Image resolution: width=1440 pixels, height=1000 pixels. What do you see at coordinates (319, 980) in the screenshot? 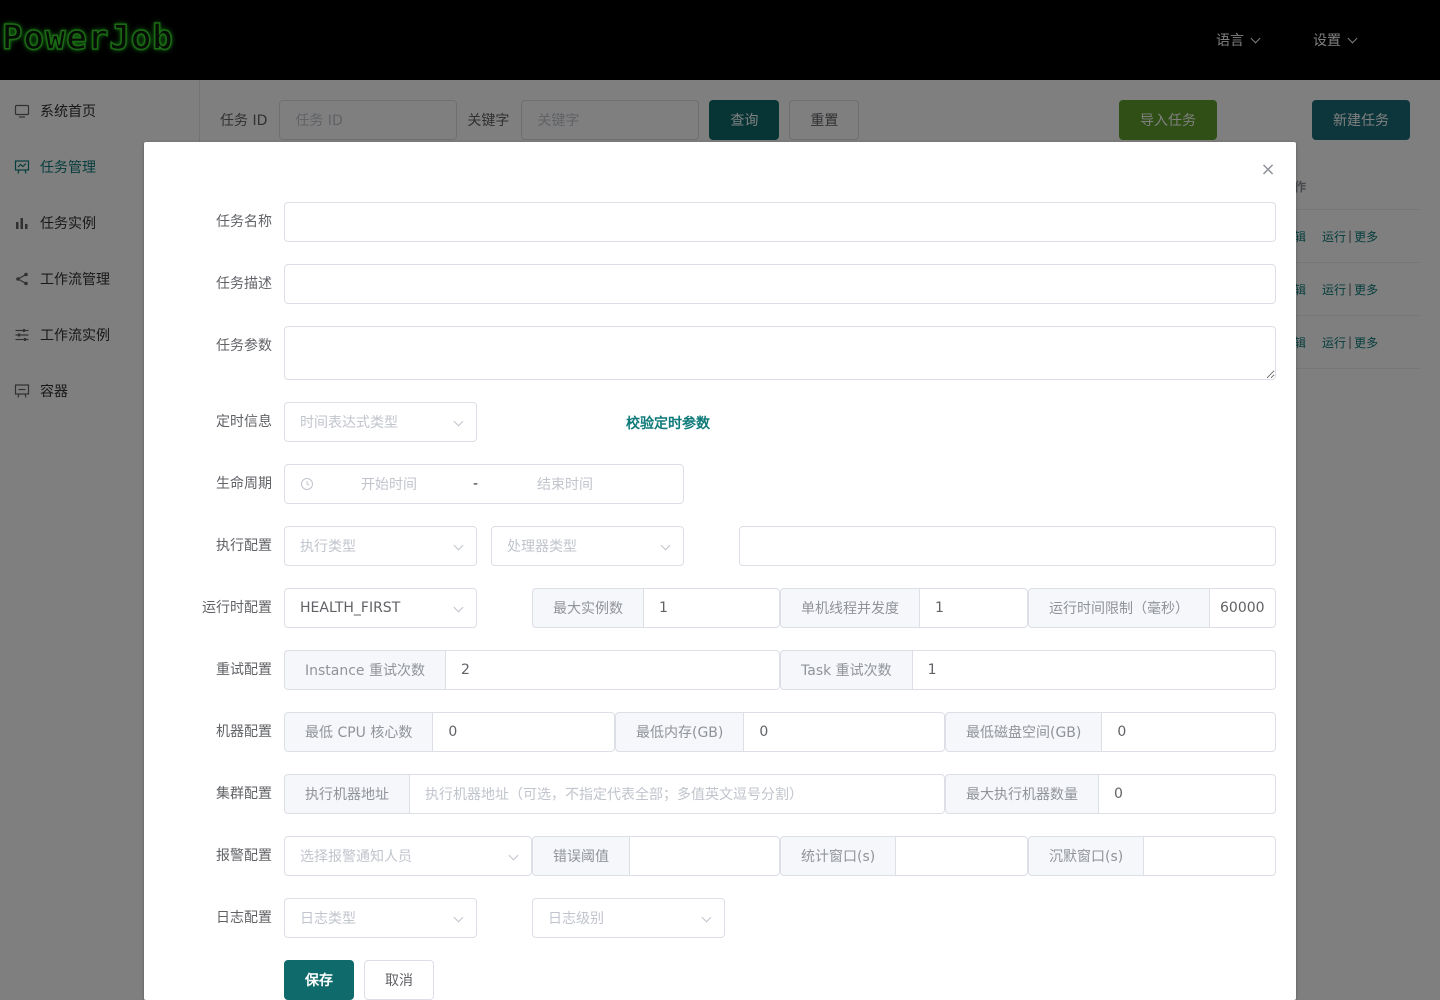
I see `save-button: 保存` at bounding box center [319, 980].